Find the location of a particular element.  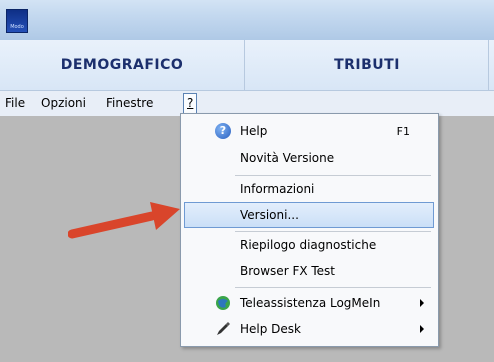

module-tributi: TRIBUTI is located at coordinates (367, 65).